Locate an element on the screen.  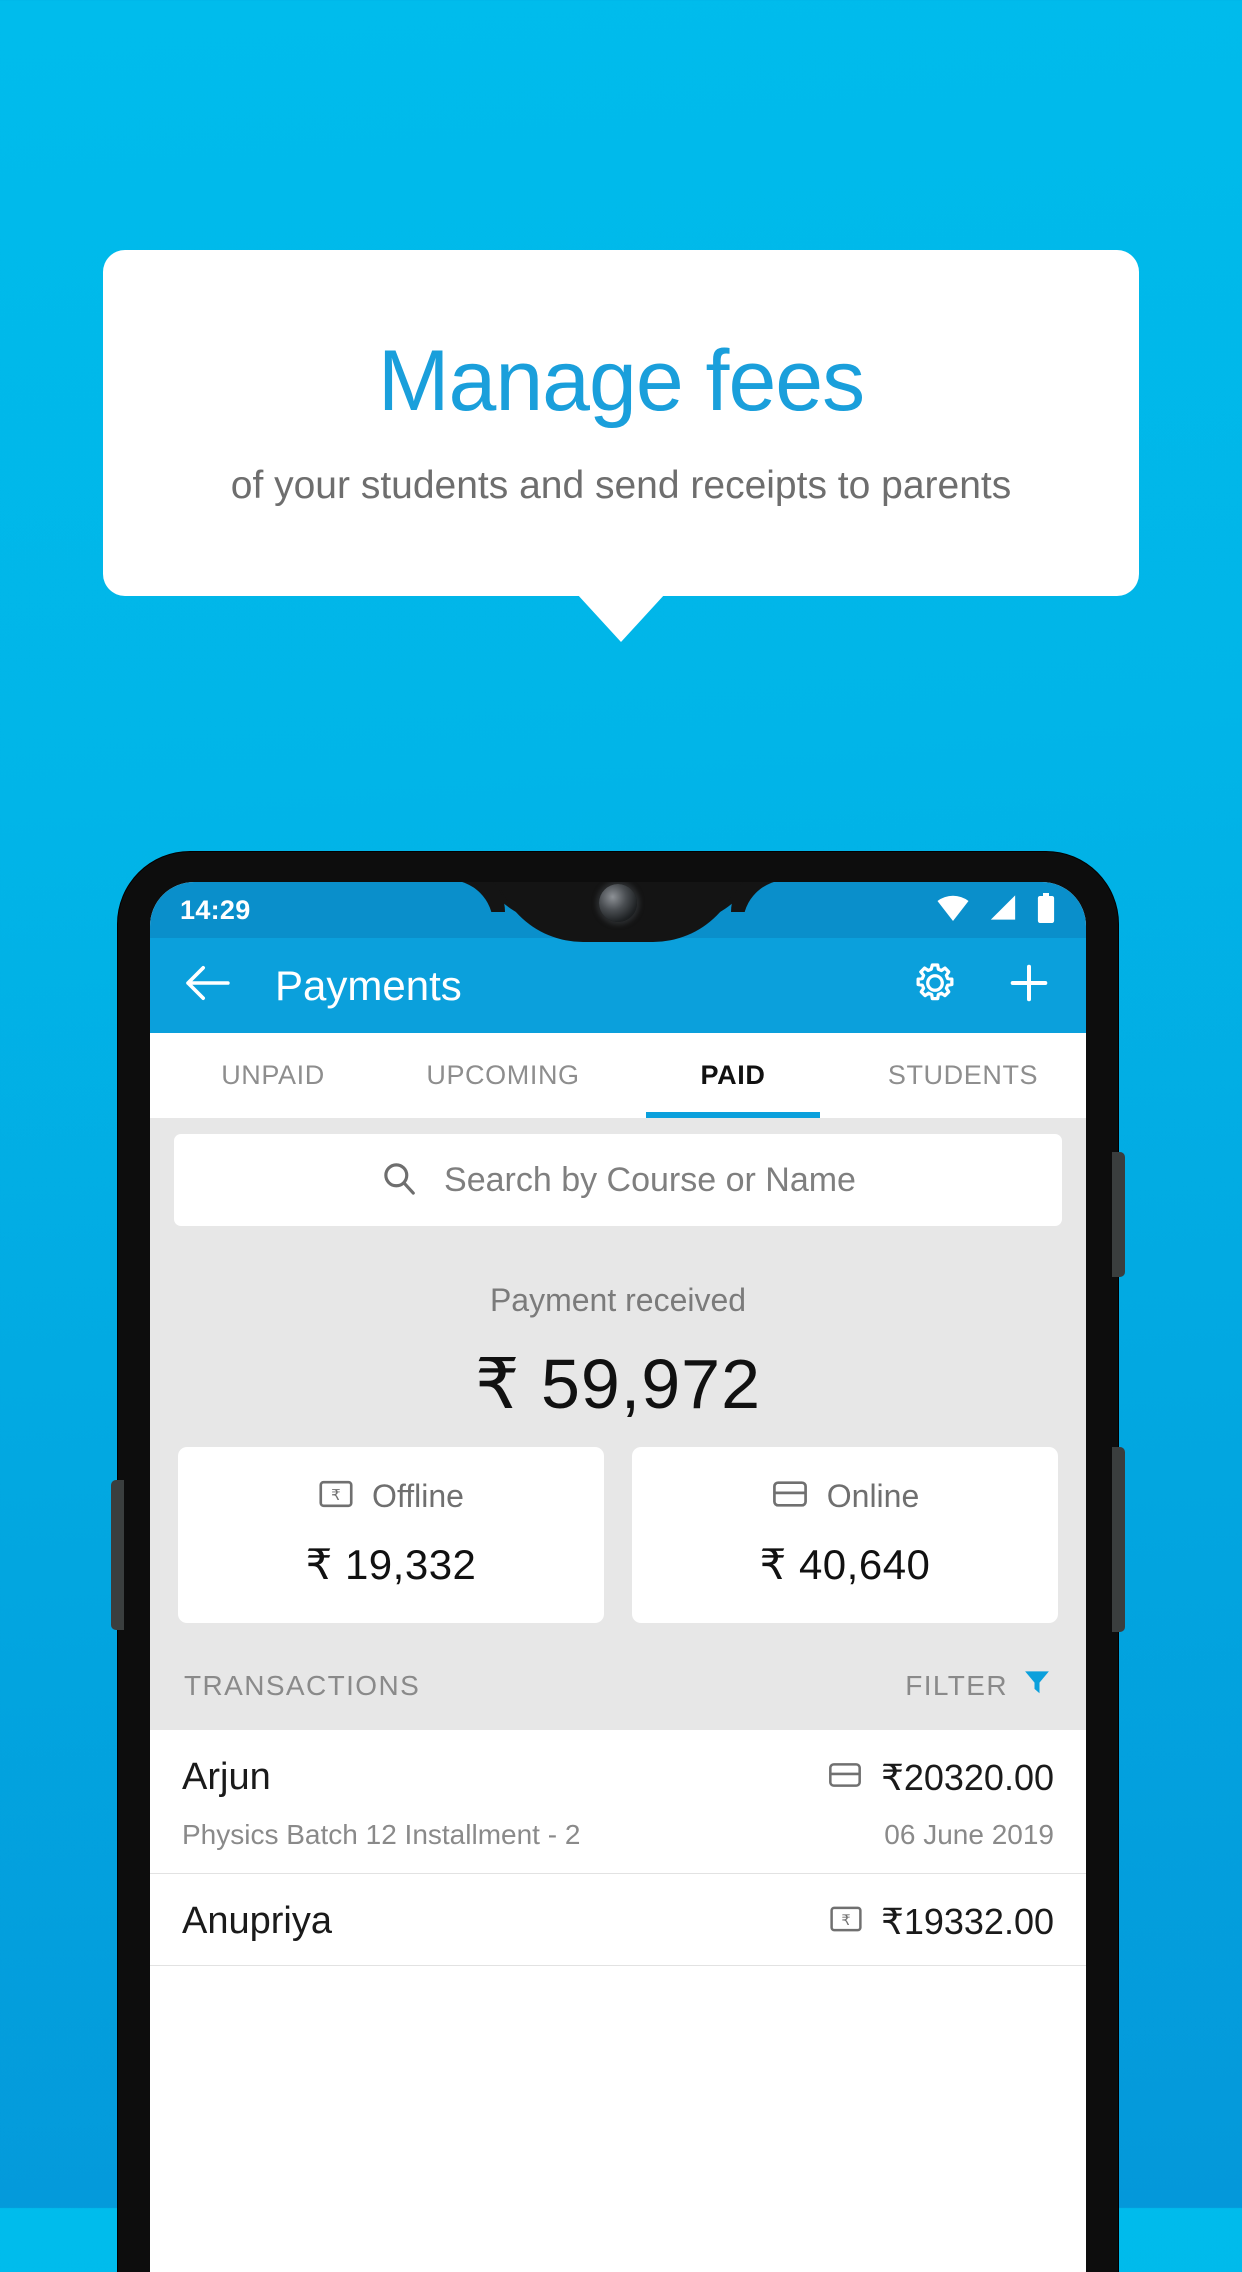
app-bar: Payments is located at coordinates (618, 985).